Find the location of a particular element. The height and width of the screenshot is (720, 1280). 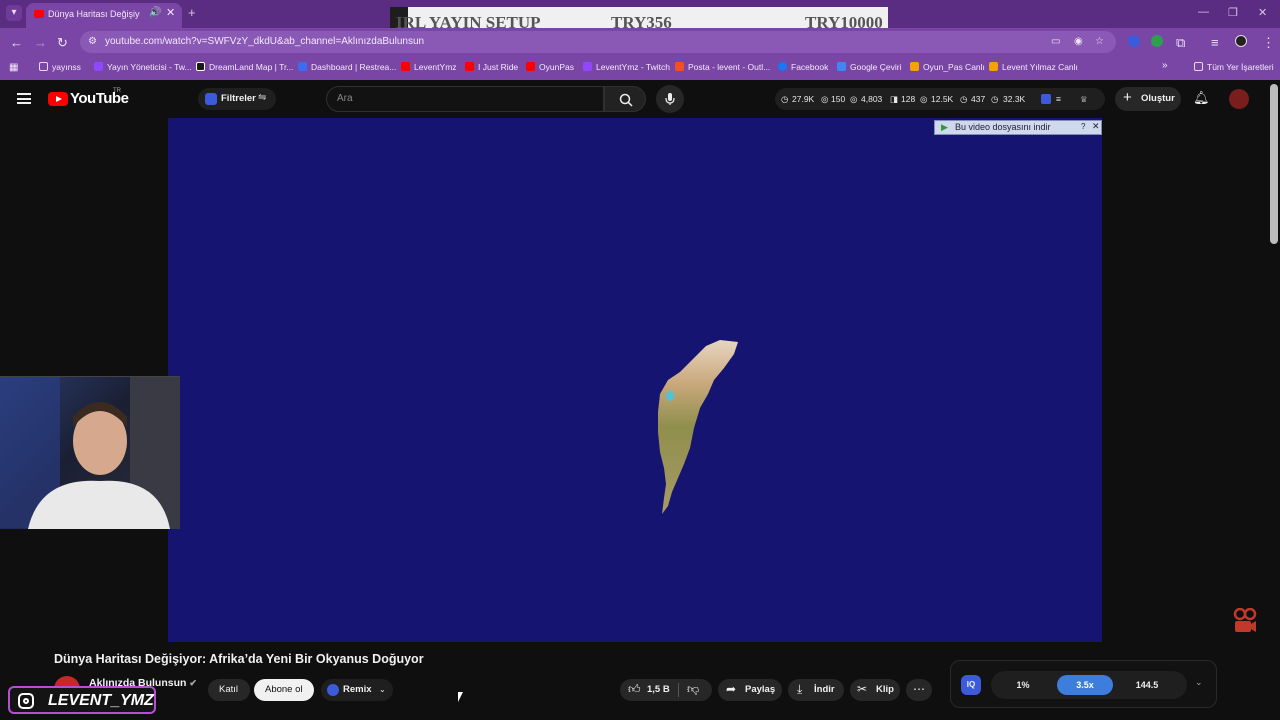

bookmark-label: Levent Yılmaz Canlı is located at coordinates (1040, 67).